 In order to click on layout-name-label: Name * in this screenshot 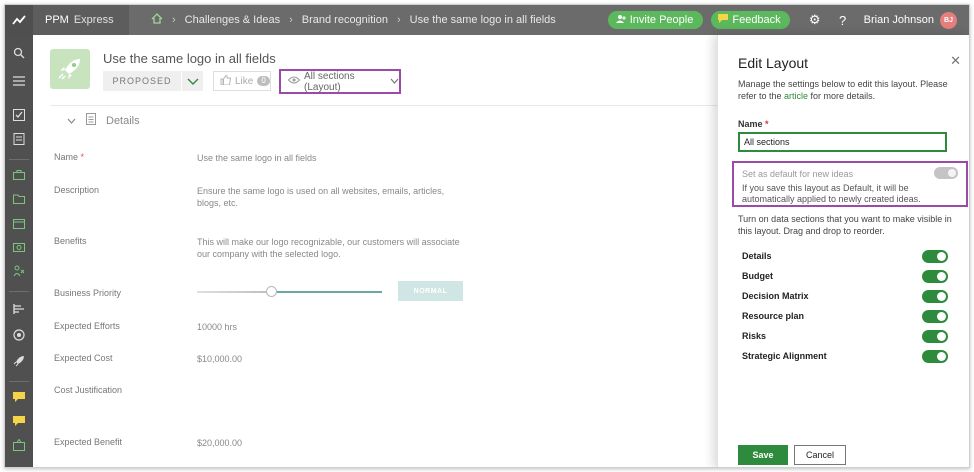, I will do `click(753, 124)`.